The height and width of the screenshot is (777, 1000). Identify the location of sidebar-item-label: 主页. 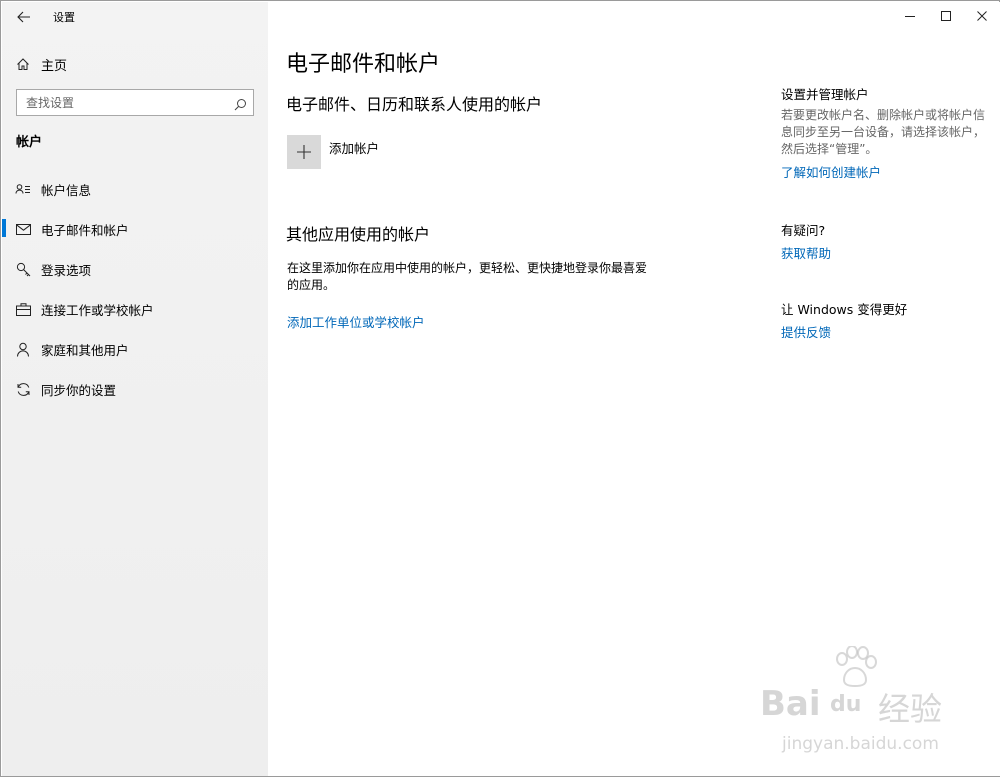
(54, 66).